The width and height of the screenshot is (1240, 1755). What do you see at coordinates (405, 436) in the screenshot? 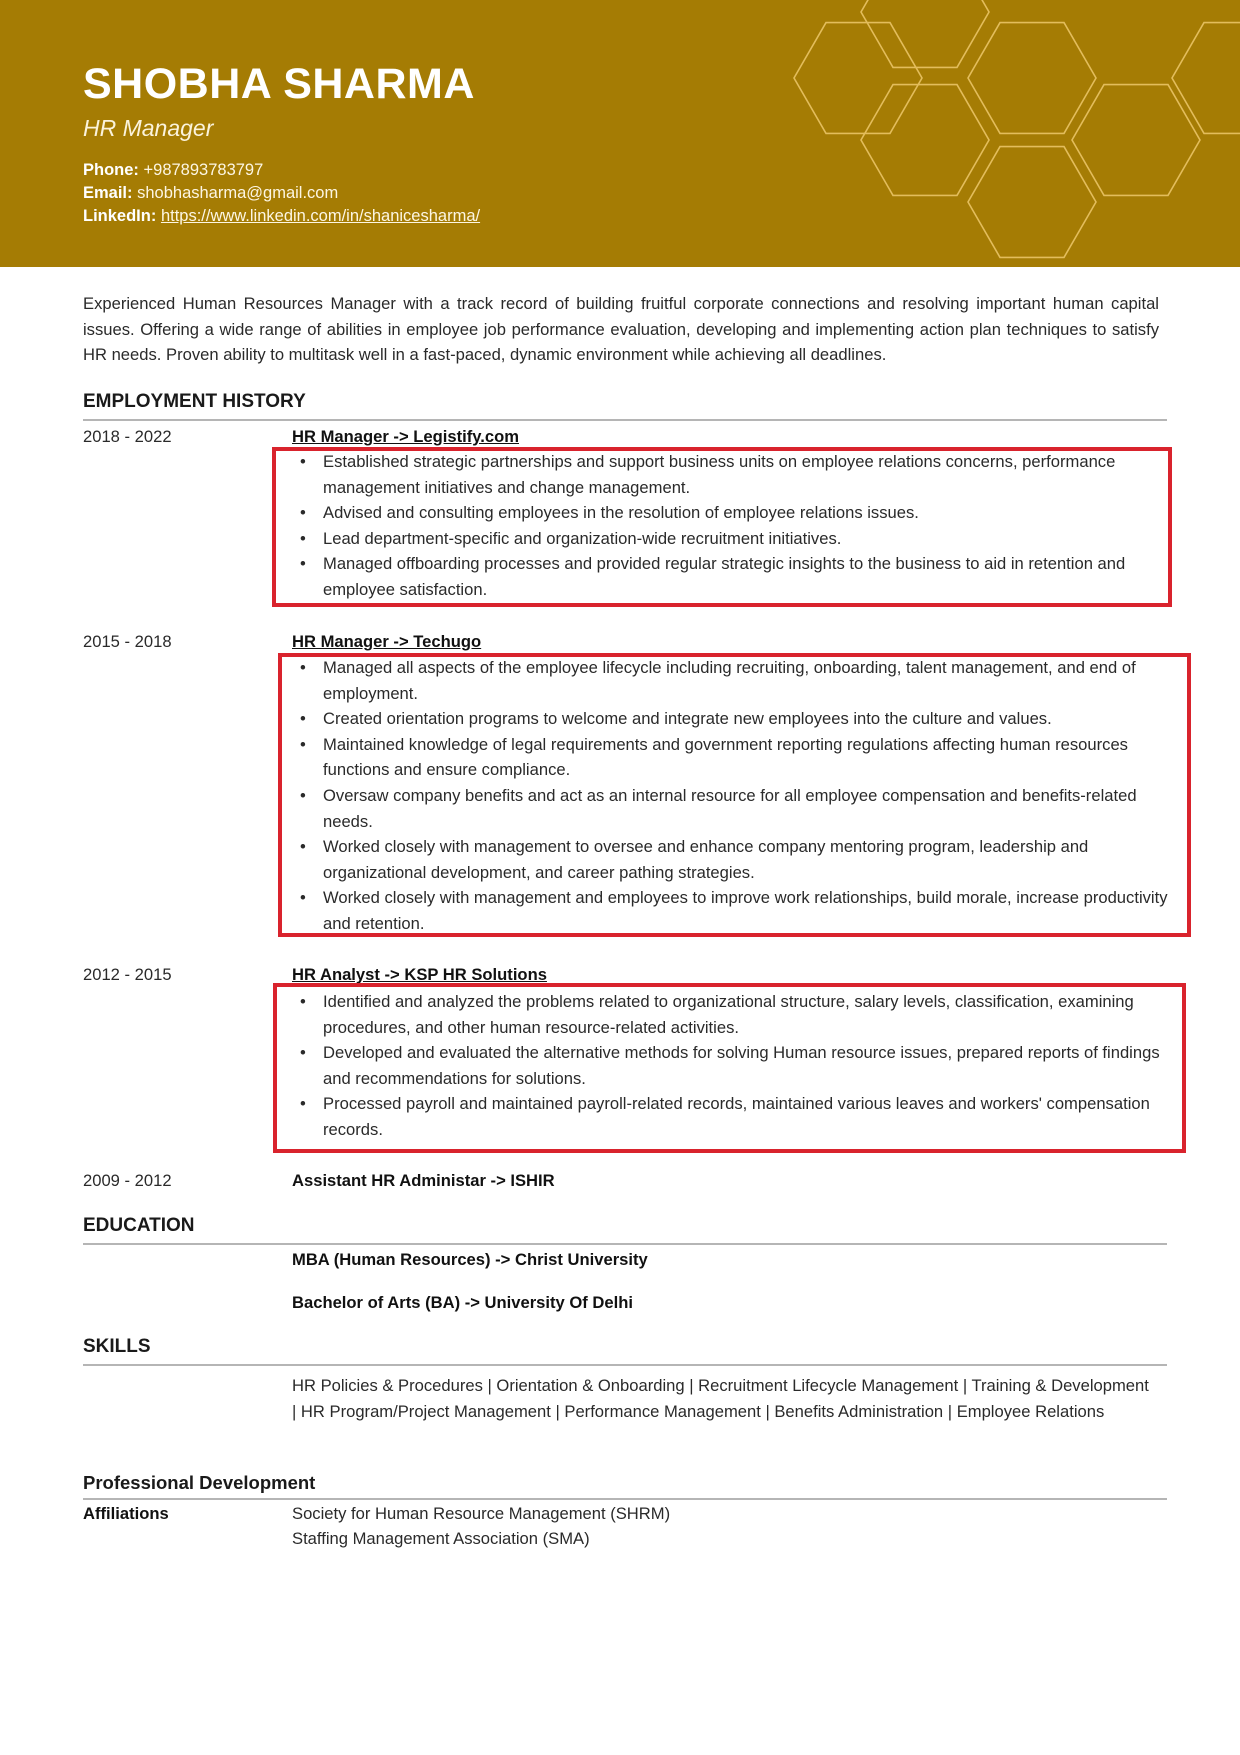
I see `job-title: HR Manager -> Legistify.com` at bounding box center [405, 436].